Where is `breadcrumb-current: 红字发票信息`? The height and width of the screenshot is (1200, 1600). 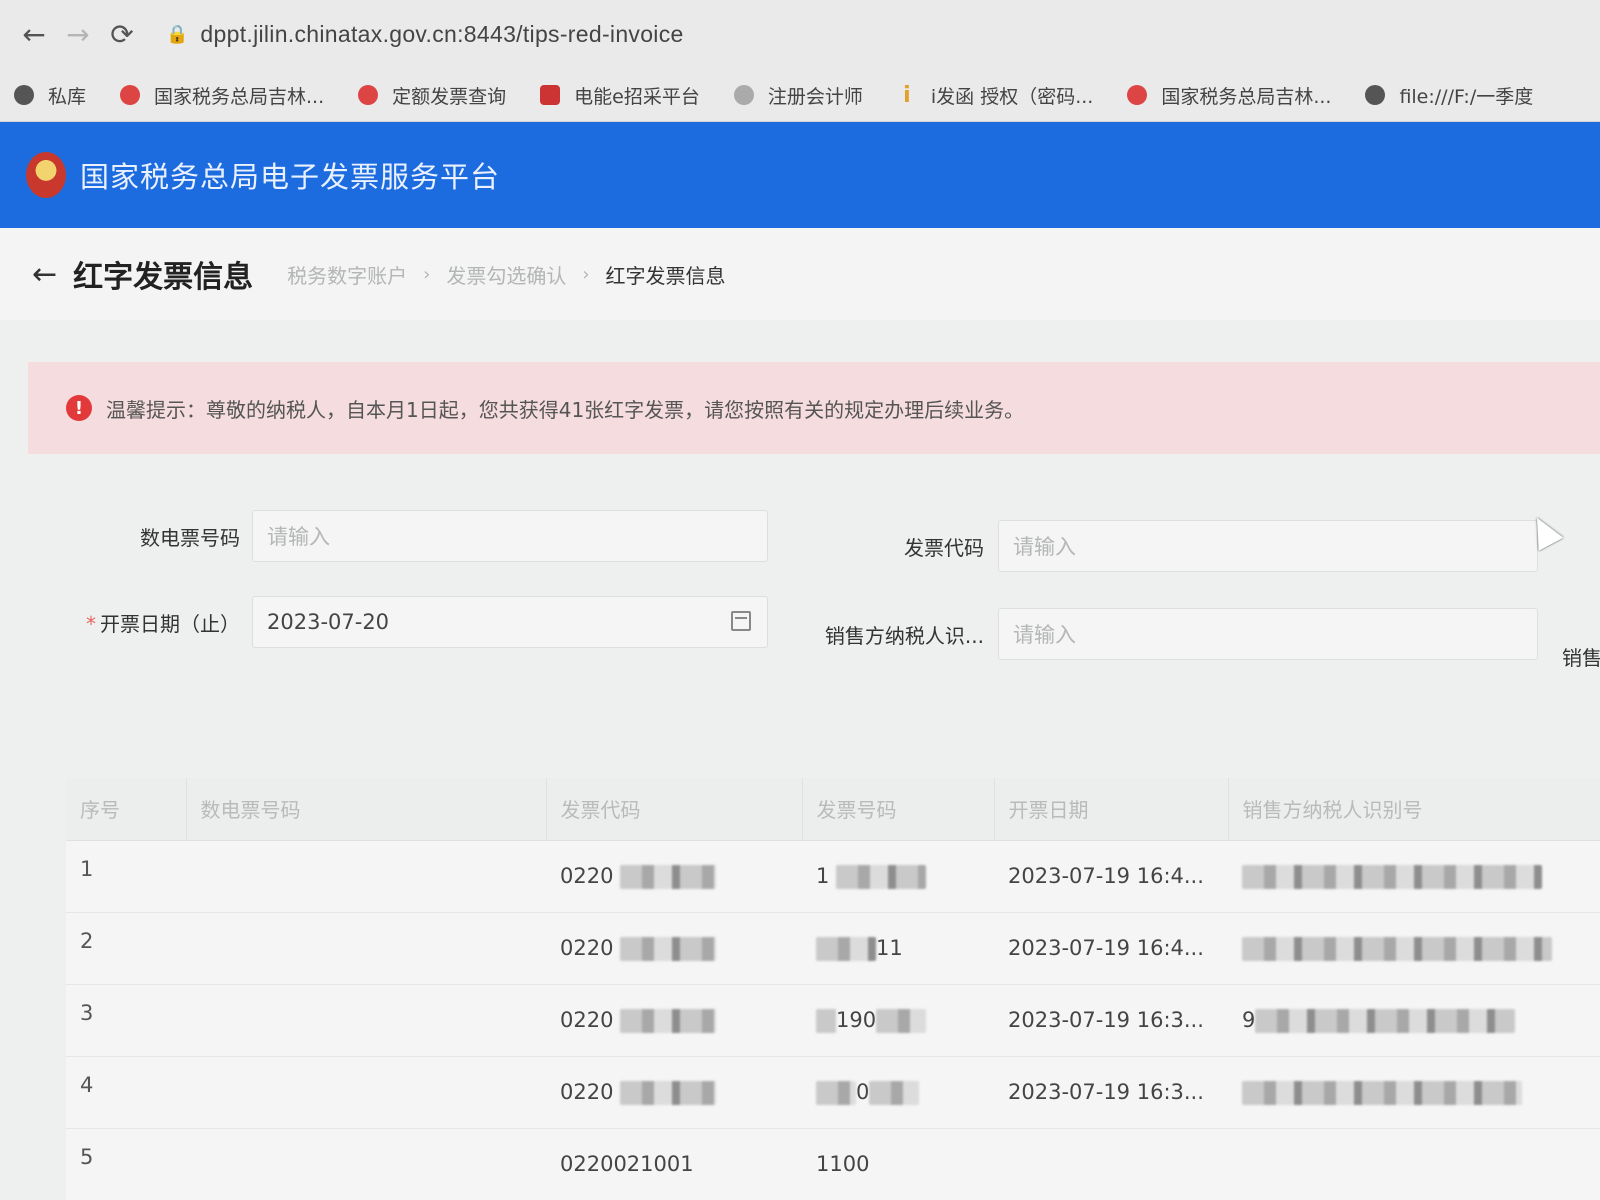
breadcrumb-current: 红字发票信息 is located at coordinates (665, 275).